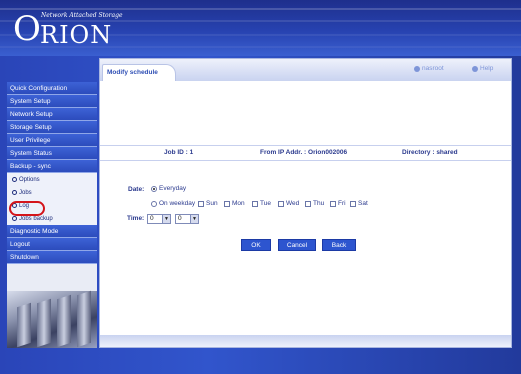 This screenshot has width=521, height=374. What do you see at coordinates (52, 244) in the screenshot?
I see `sidebar-item-logout: Logout` at bounding box center [52, 244].